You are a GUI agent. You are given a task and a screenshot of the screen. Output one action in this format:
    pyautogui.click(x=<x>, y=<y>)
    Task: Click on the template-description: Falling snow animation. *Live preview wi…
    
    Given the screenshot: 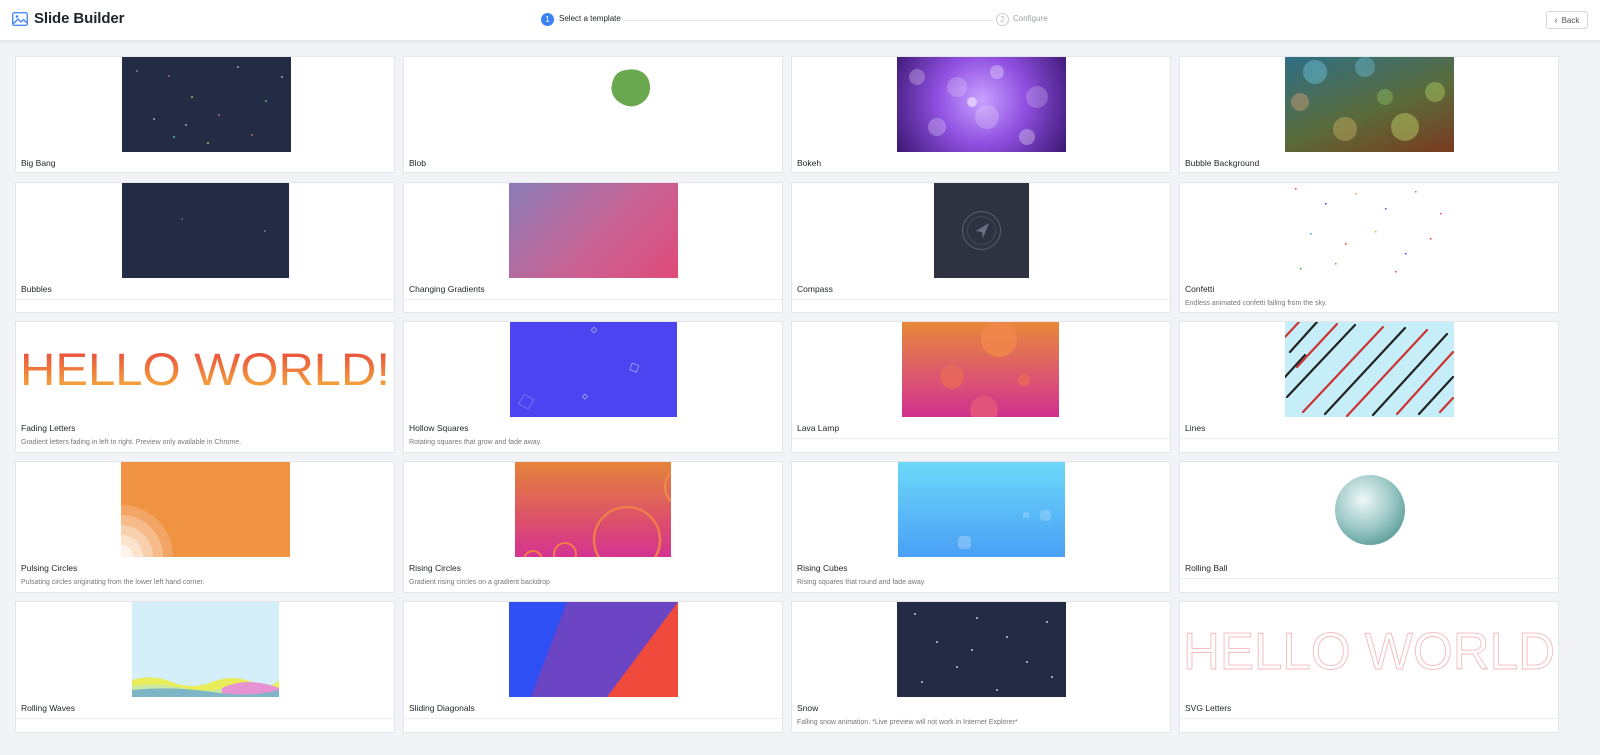 What is the action you would take?
    pyautogui.click(x=907, y=722)
    